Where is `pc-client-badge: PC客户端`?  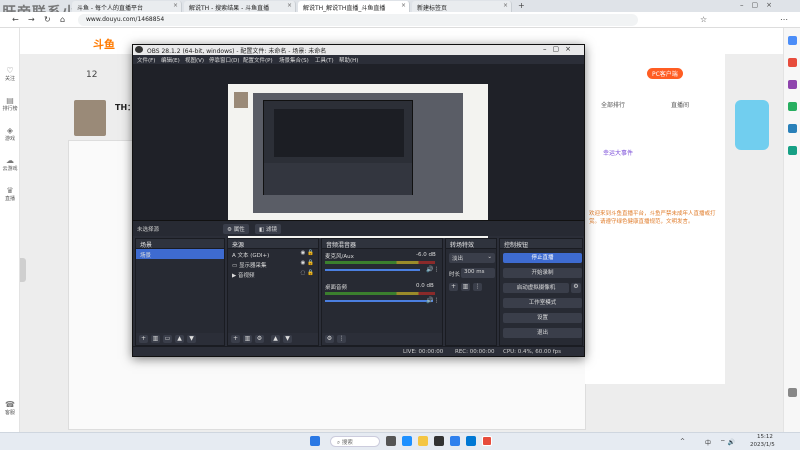
pc-client-badge: PC客户端 is located at coordinates (665, 73).